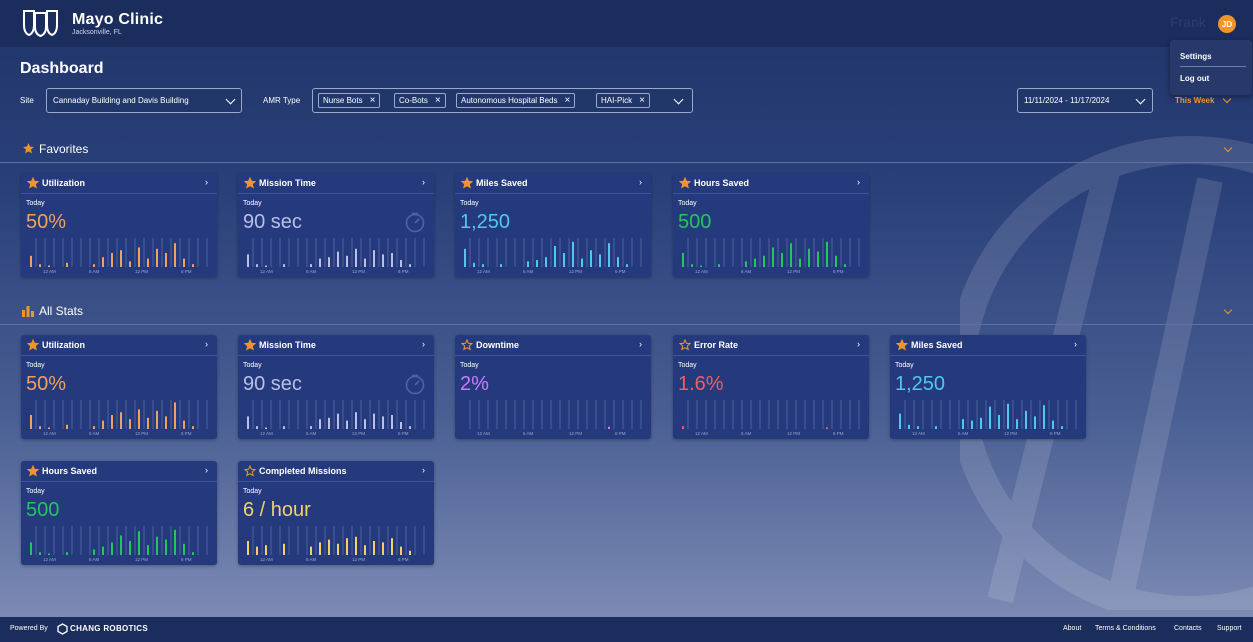 The width and height of the screenshot is (1253, 642). What do you see at coordinates (1188, 22) in the screenshot?
I see `user-name: Frank` at bounding box center [1188, 22].